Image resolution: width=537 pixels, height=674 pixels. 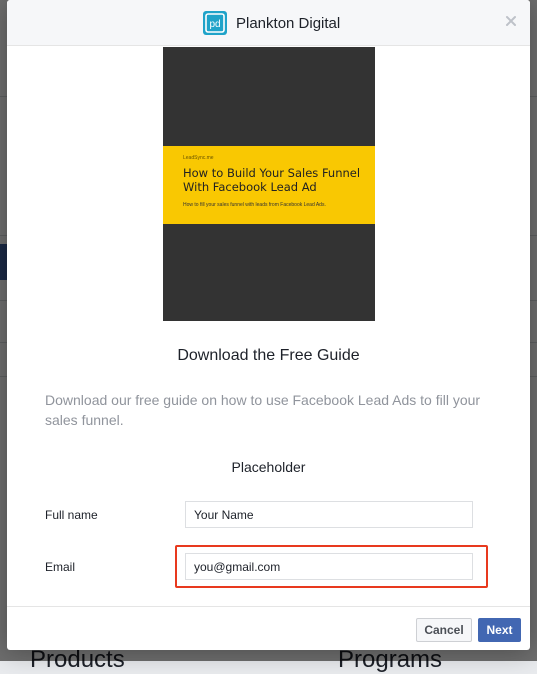 What do you see at coordinates (329, 514) in the screenshot?
I see `full-name-field` at bounding box center [329, 514].